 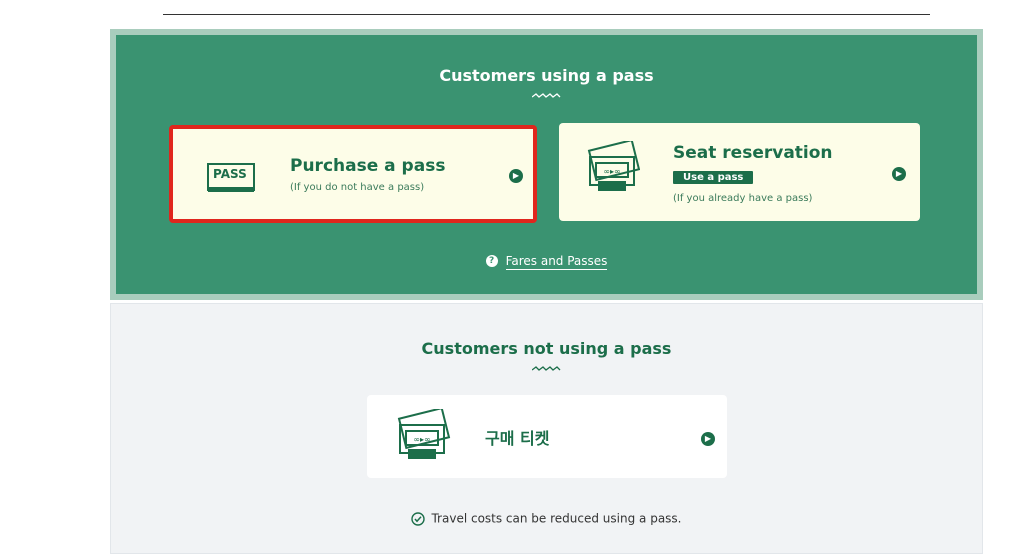 What do you see at coordinates (556, 261) in the screenshot?
I see `fares-and-passes-link: Fares and Passes` at bounding box center [556, 261].